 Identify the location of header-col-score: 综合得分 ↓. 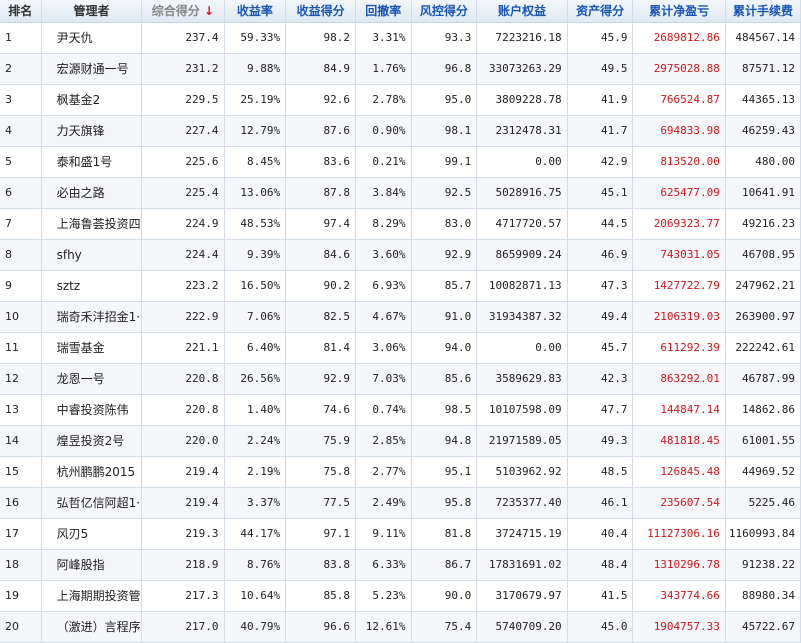
(183, 11).